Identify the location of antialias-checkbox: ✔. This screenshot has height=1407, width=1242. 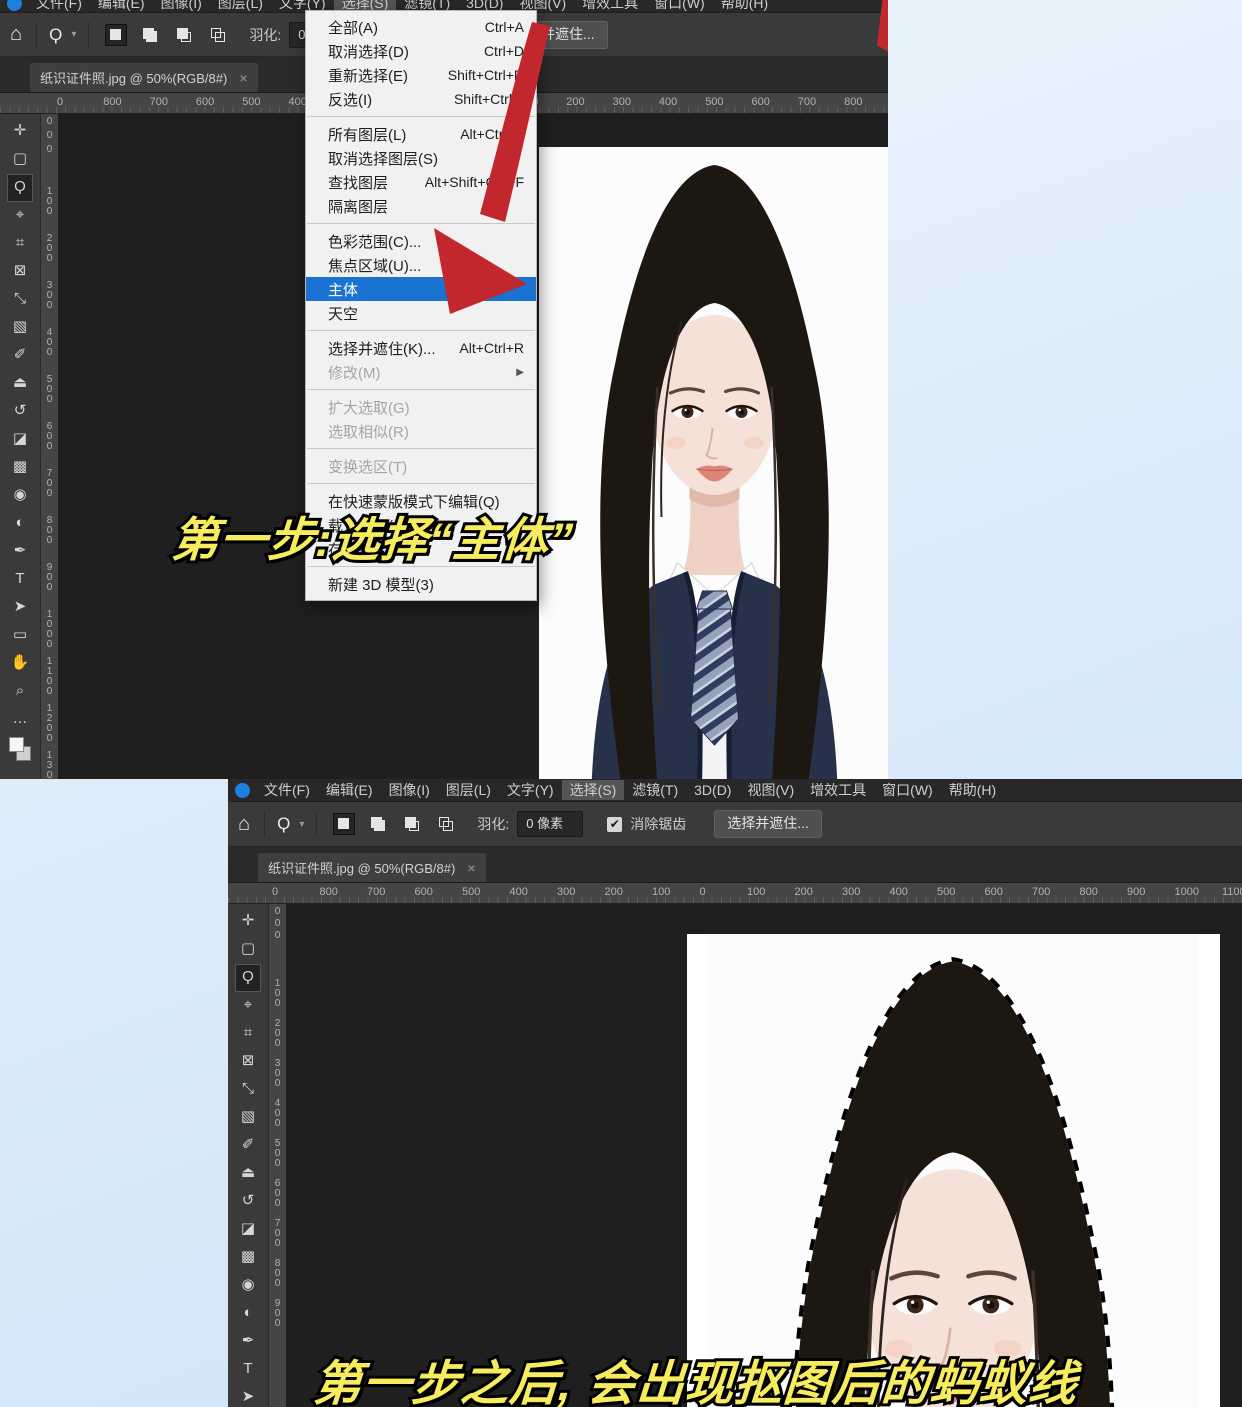
(615, 824).